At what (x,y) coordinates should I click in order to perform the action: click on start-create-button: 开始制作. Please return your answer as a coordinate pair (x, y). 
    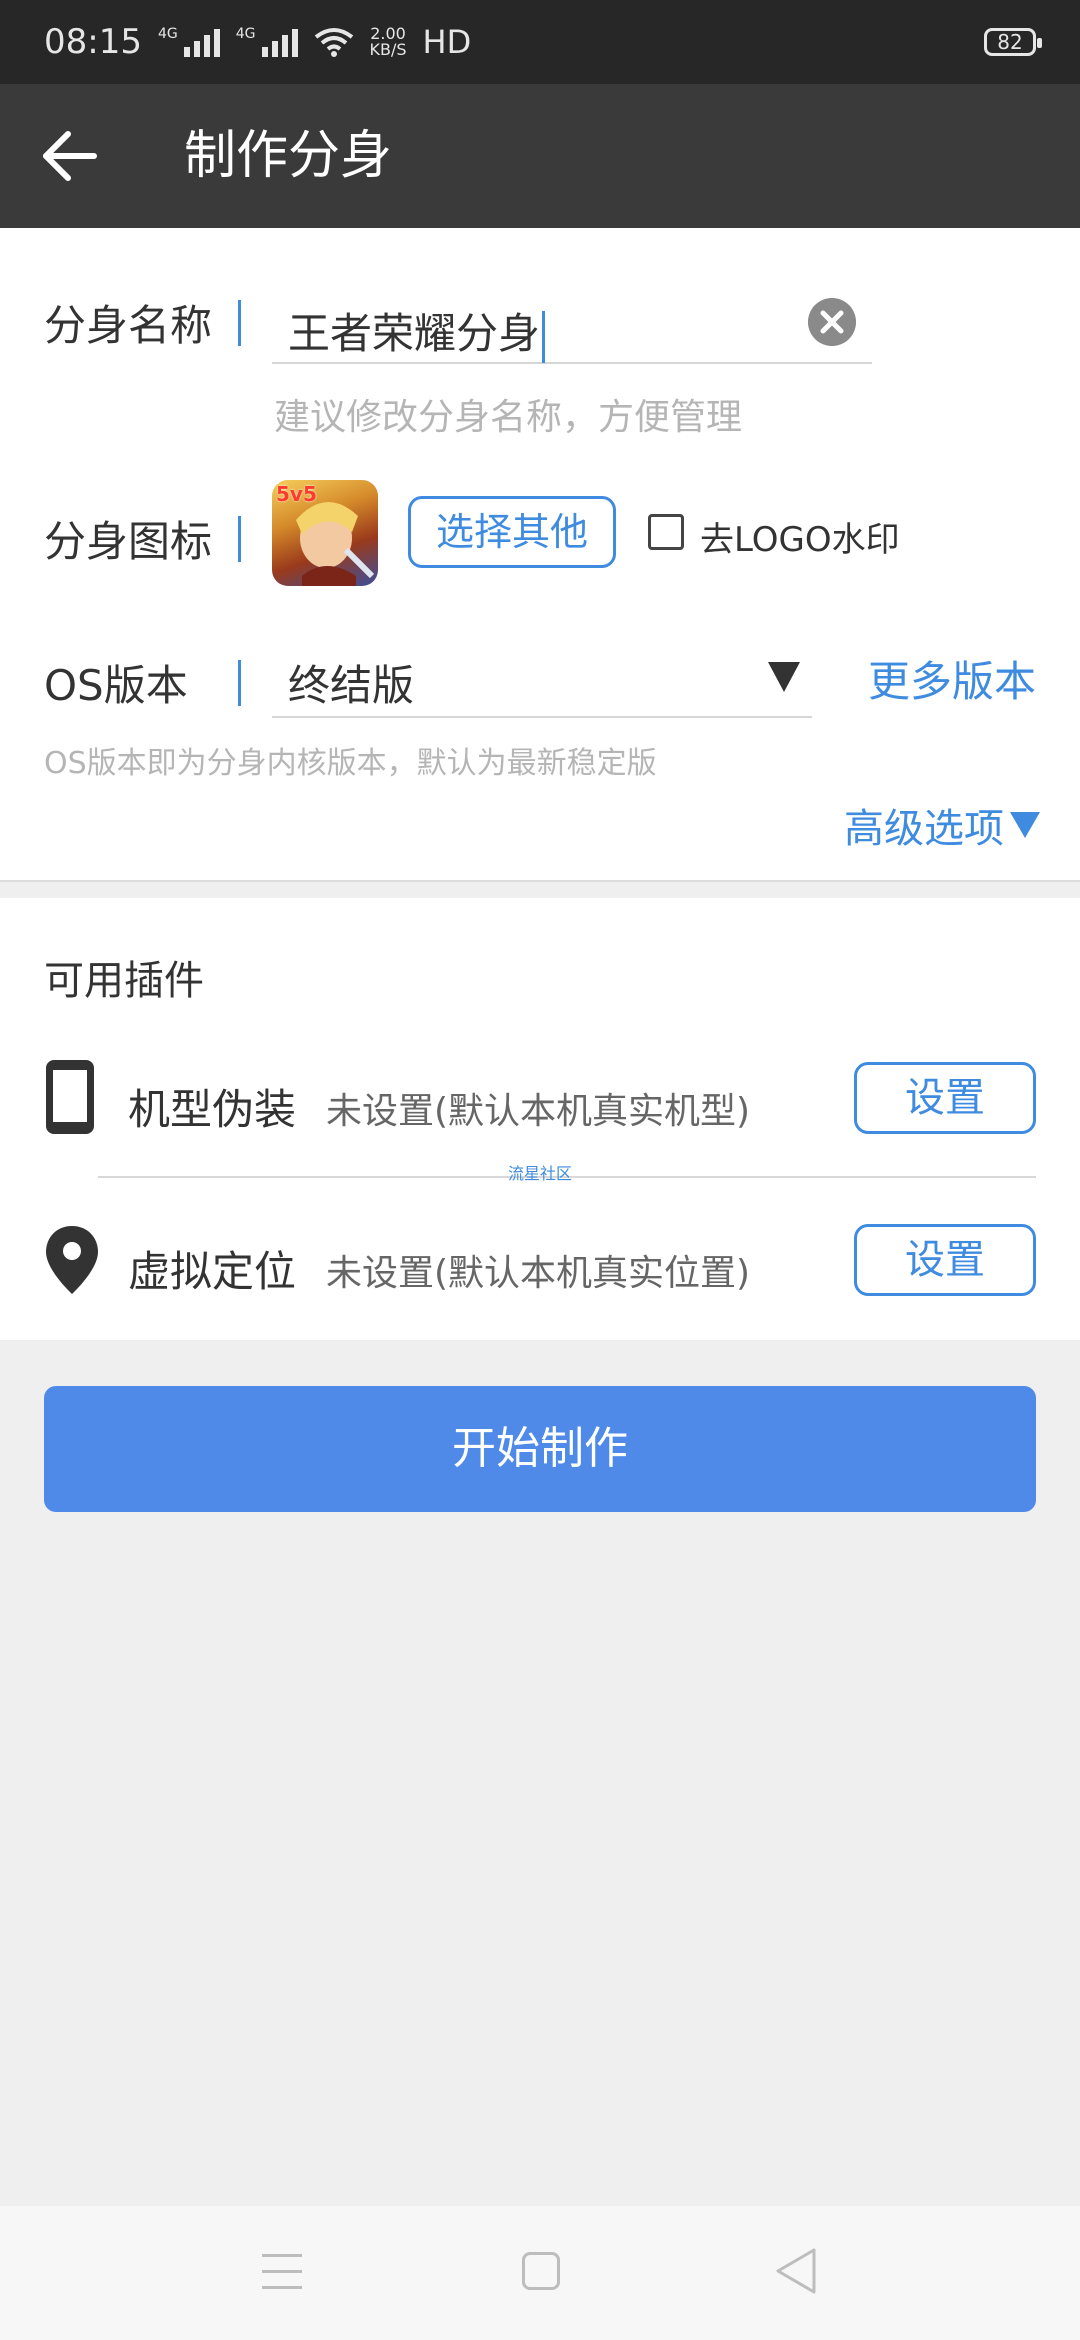
    Looking at the image, I should click on (540, 1449).